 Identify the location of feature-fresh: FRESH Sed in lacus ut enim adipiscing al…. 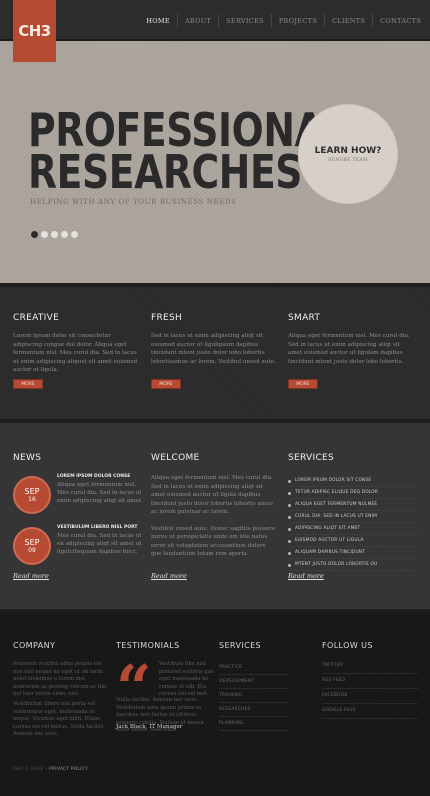
(214, 339).